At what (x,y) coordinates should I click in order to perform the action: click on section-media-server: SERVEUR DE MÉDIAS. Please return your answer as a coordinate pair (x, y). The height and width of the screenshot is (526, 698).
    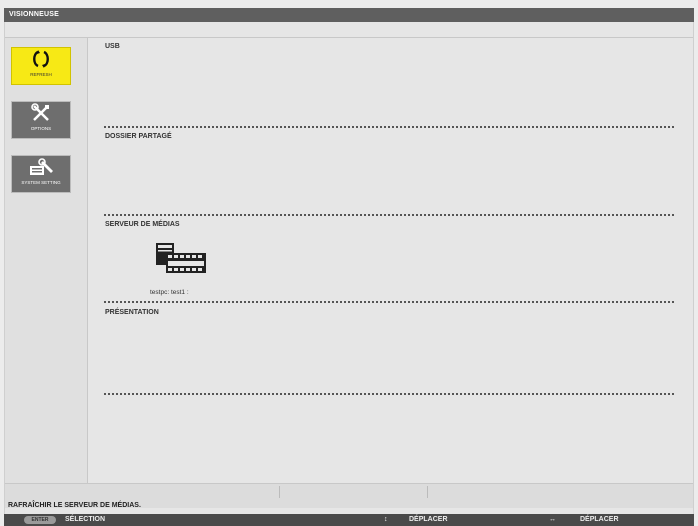
    Looking at the image, I should click on (142, 224).